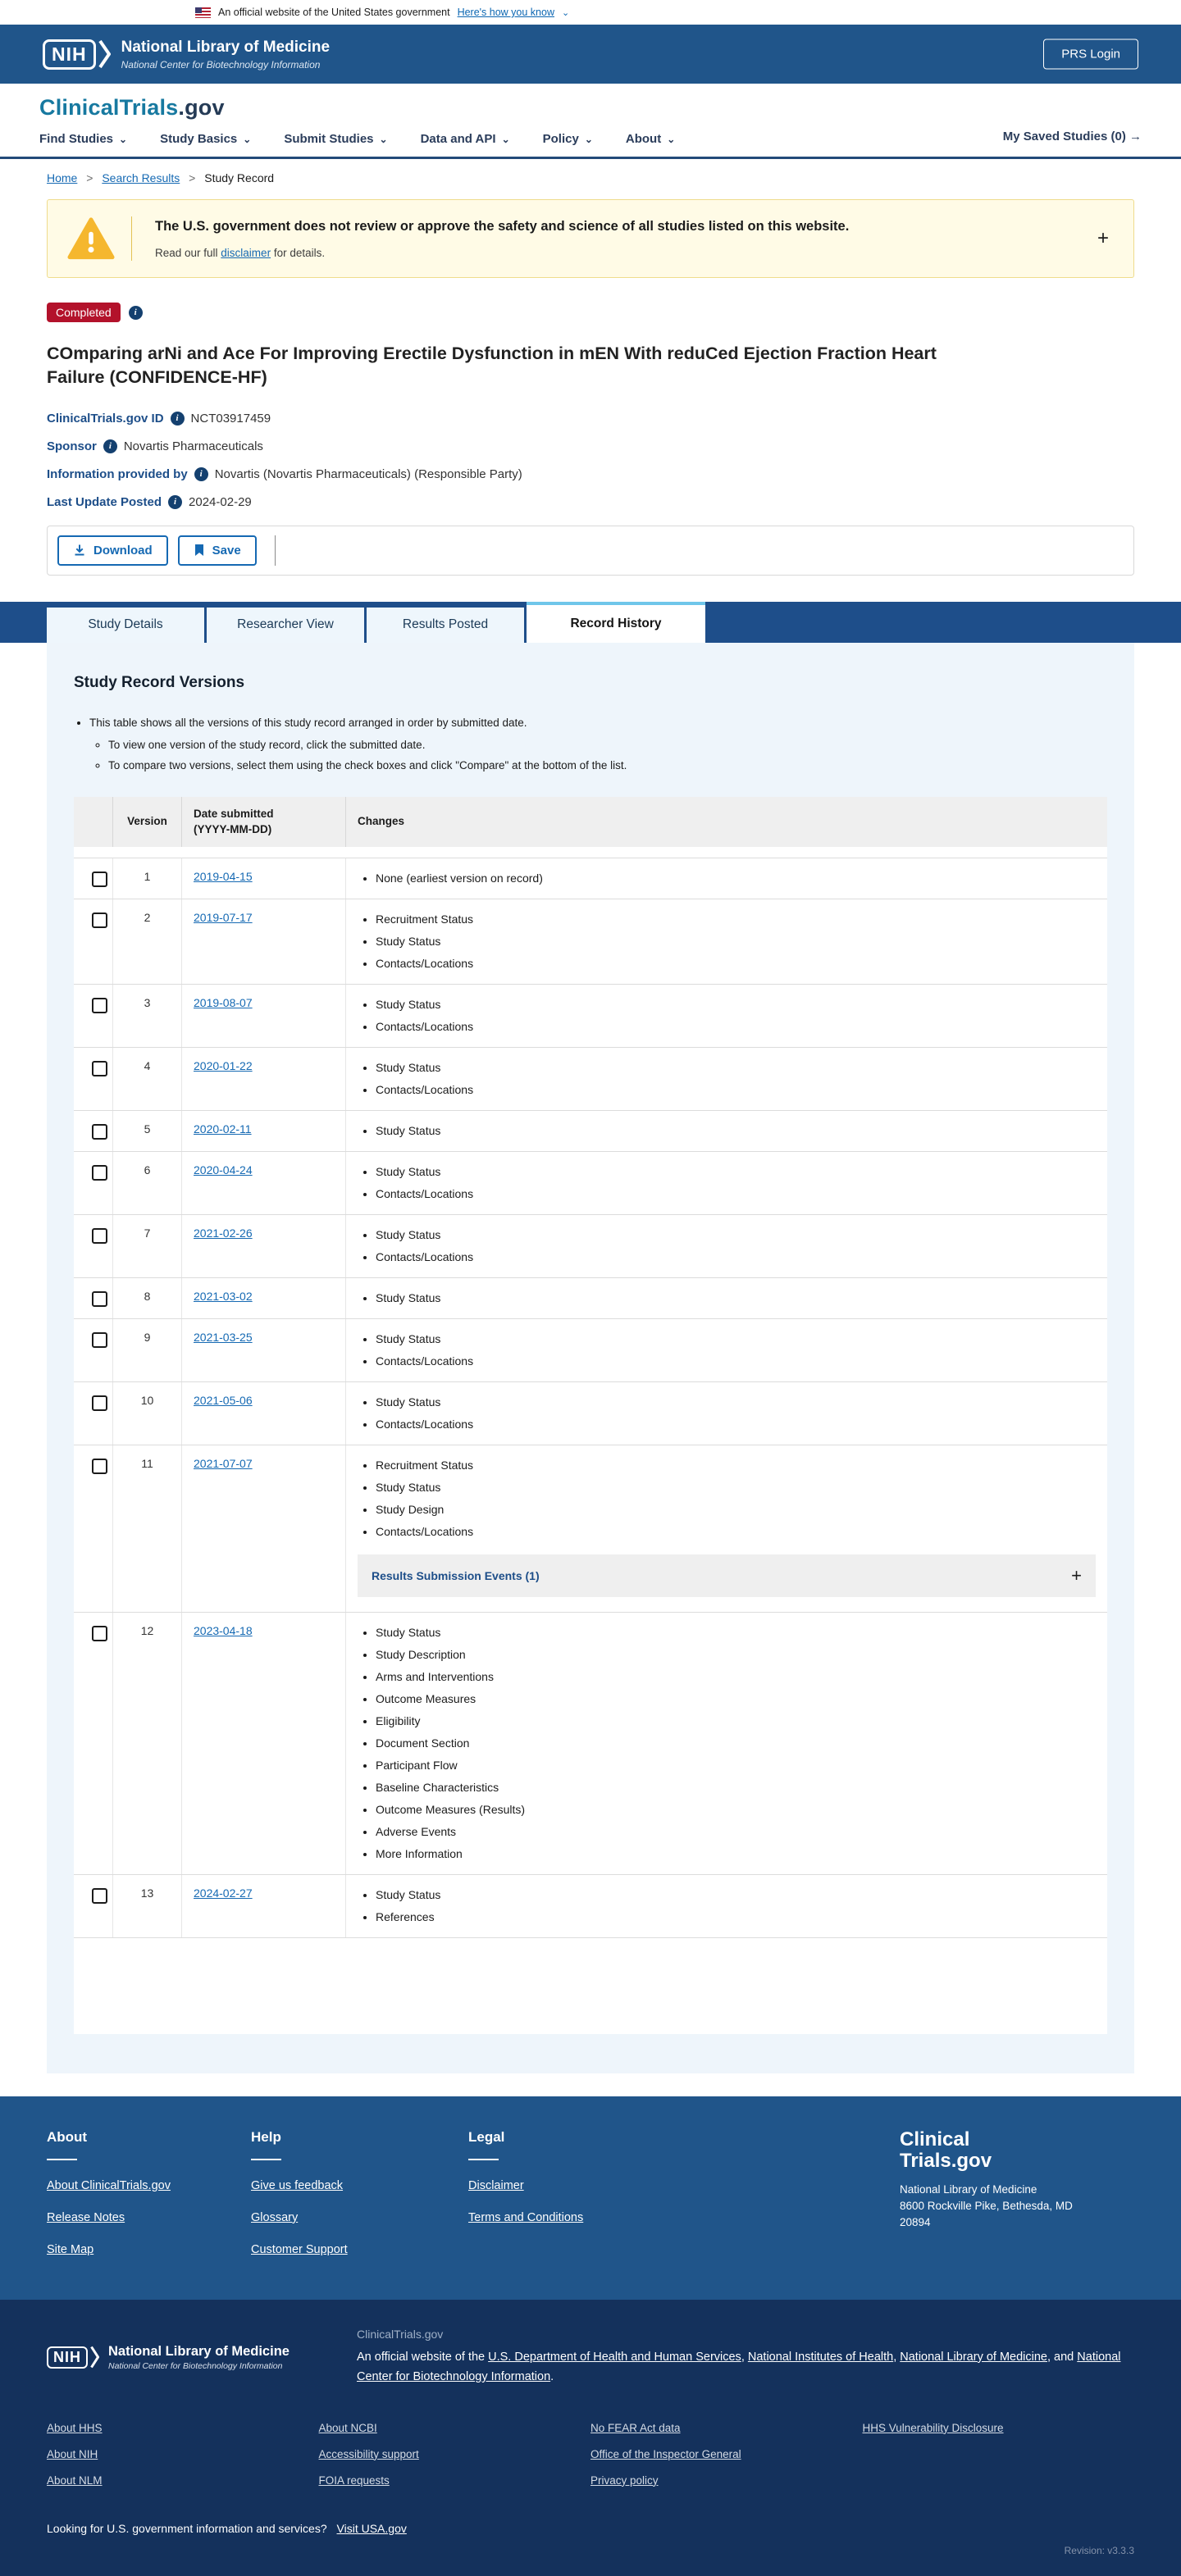  Describe the element at coordinates (147, 1130) in the screenshot. I see `version-number: 5` at that location.